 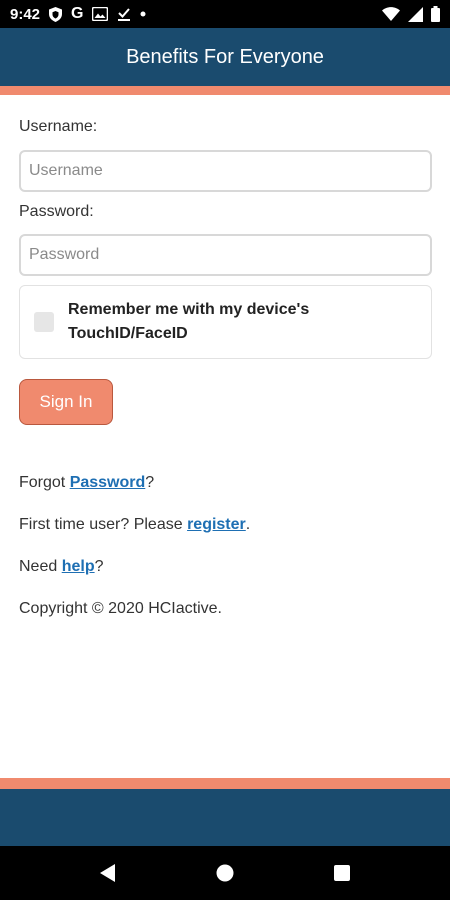 I want to click on help-prefix: Need, so click(x=40, y=566).